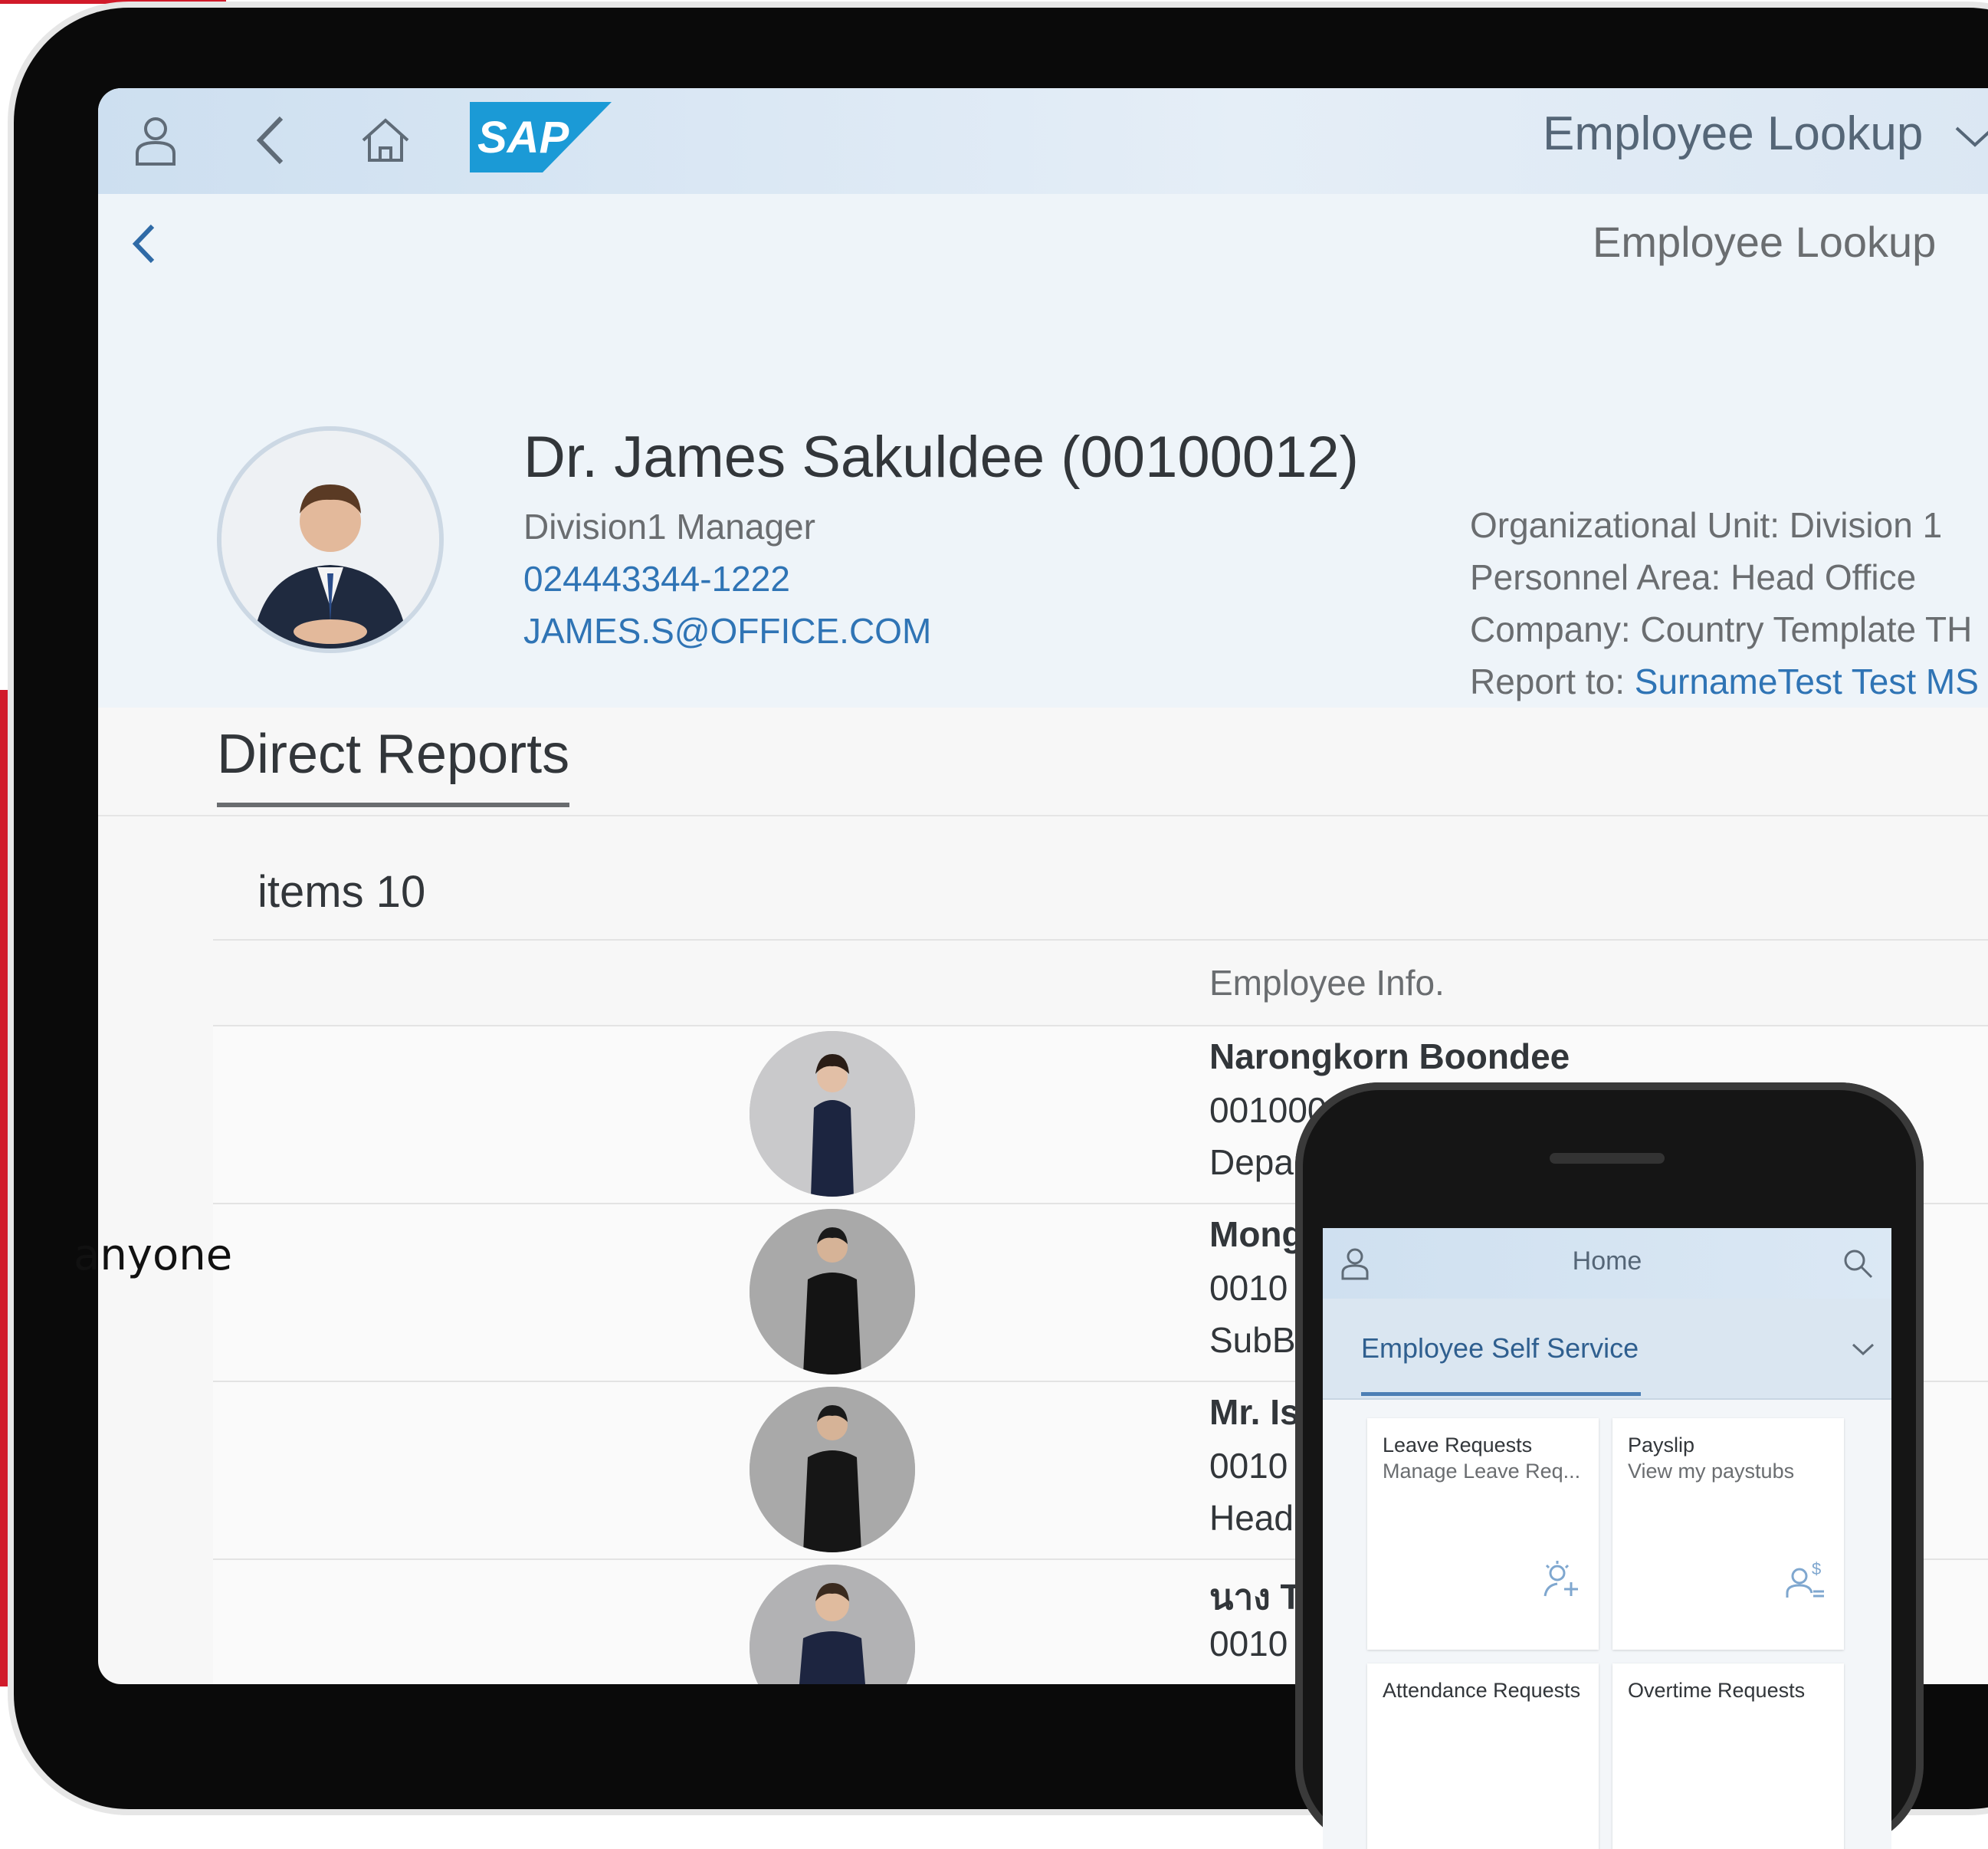  Describe the element at coordinates (113, 2) in the screenshot. I see `brand-accent-bar` at that location.